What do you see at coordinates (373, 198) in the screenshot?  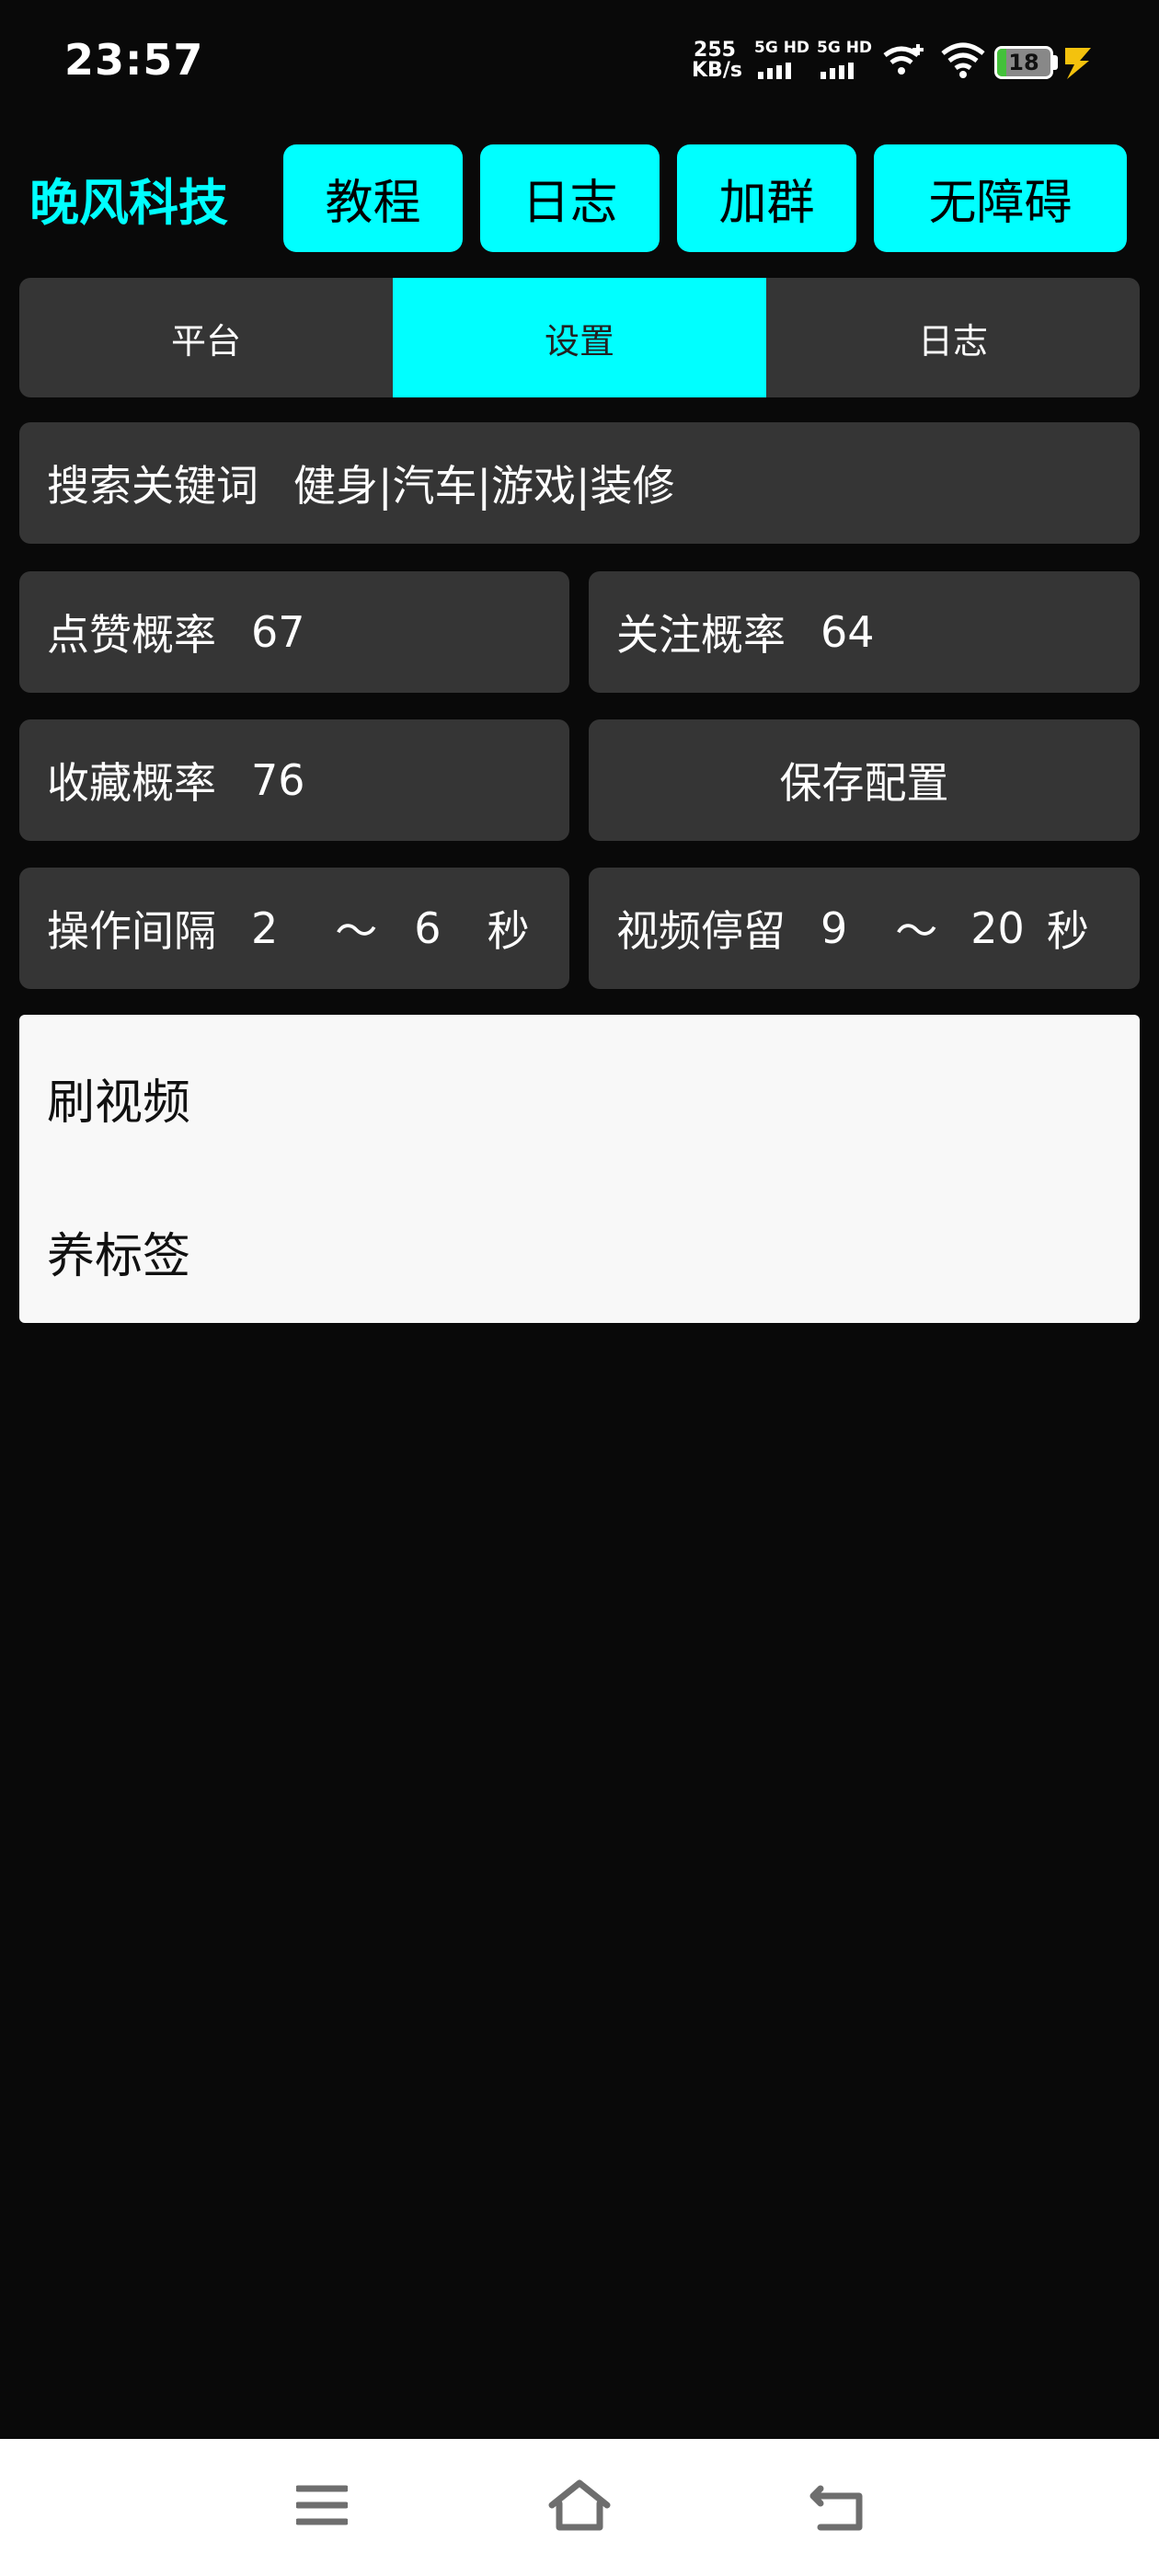 I see `tutorial-button: 教程` at bounding box center [373, 198].